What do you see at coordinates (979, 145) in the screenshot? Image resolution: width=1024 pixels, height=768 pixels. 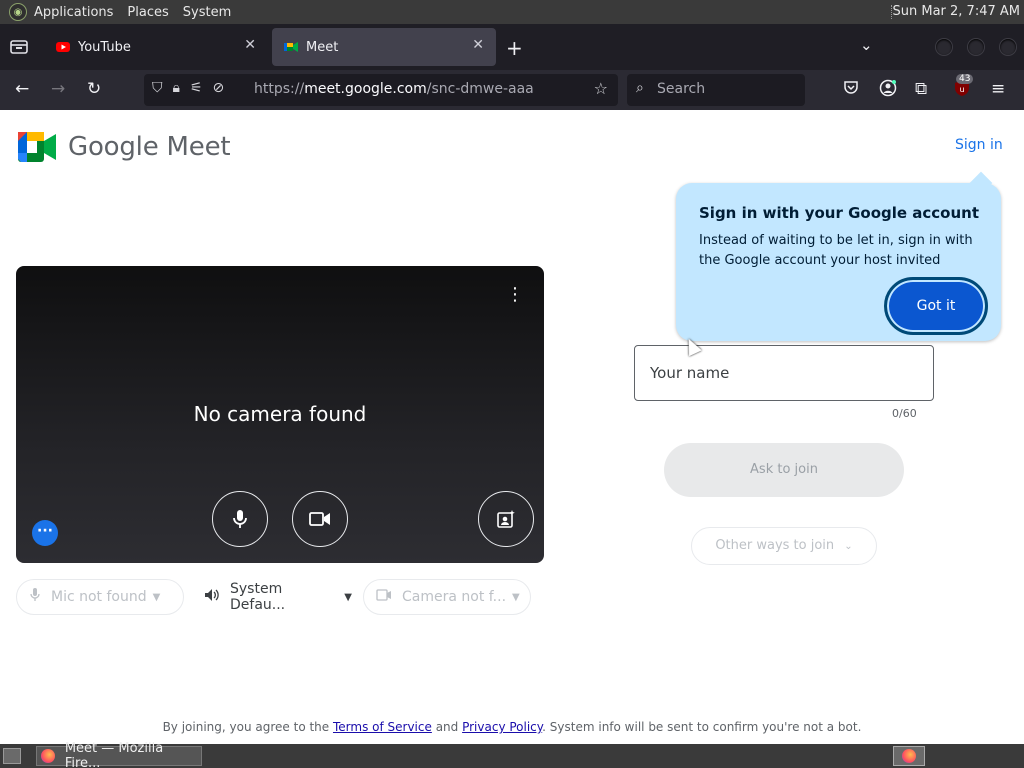 I see `sign-in-link: Sign in` at bounding box center [979, 145].